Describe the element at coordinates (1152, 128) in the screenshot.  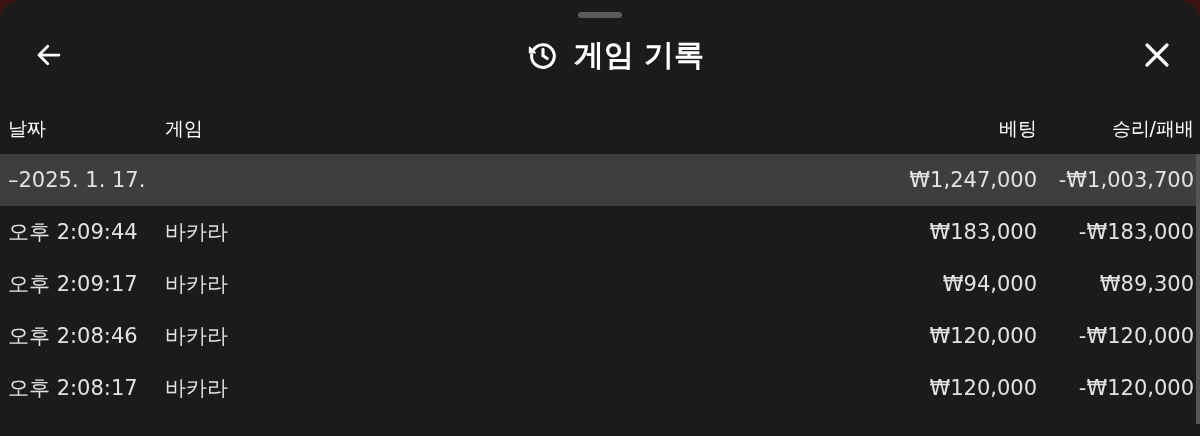
I see `column-header: 승리/패배` at that location.